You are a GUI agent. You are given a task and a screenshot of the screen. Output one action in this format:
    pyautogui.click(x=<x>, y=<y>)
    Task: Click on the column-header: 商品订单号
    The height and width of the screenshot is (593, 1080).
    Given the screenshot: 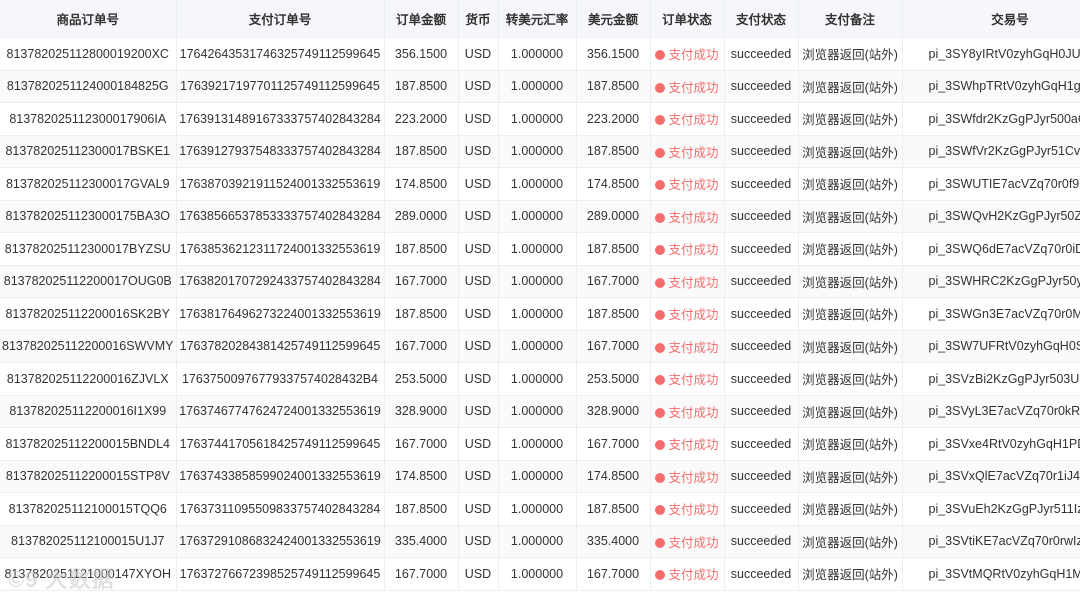 What is the action you would take?
    pyautogui.click(x=88, y=19)
    